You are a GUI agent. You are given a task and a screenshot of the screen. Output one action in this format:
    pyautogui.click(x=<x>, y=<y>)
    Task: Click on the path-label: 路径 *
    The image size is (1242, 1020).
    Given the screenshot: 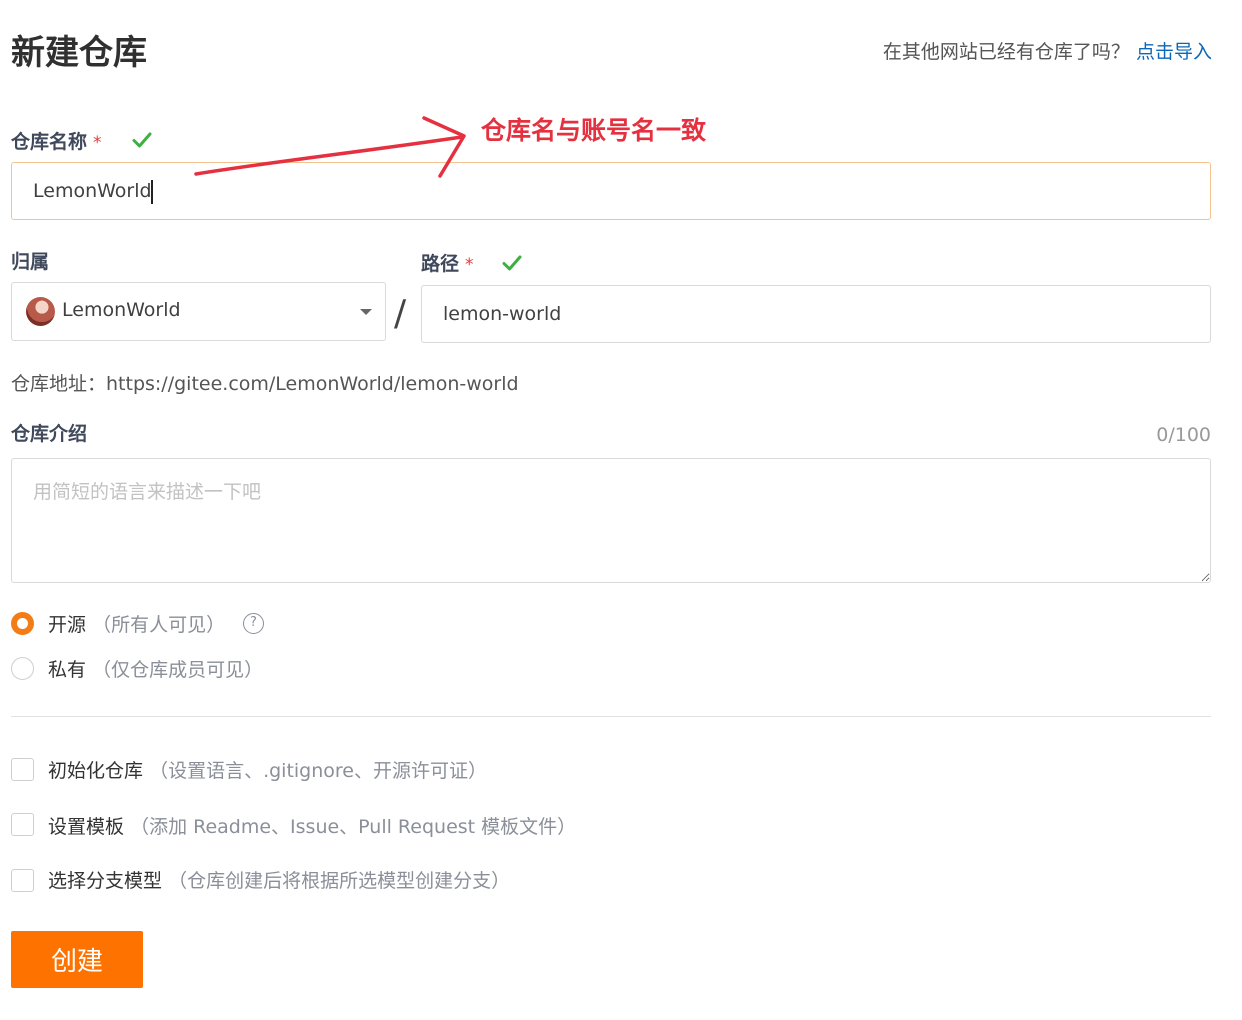 What is the action you would take?
    pyautogui.click(x=447, y=264)
    